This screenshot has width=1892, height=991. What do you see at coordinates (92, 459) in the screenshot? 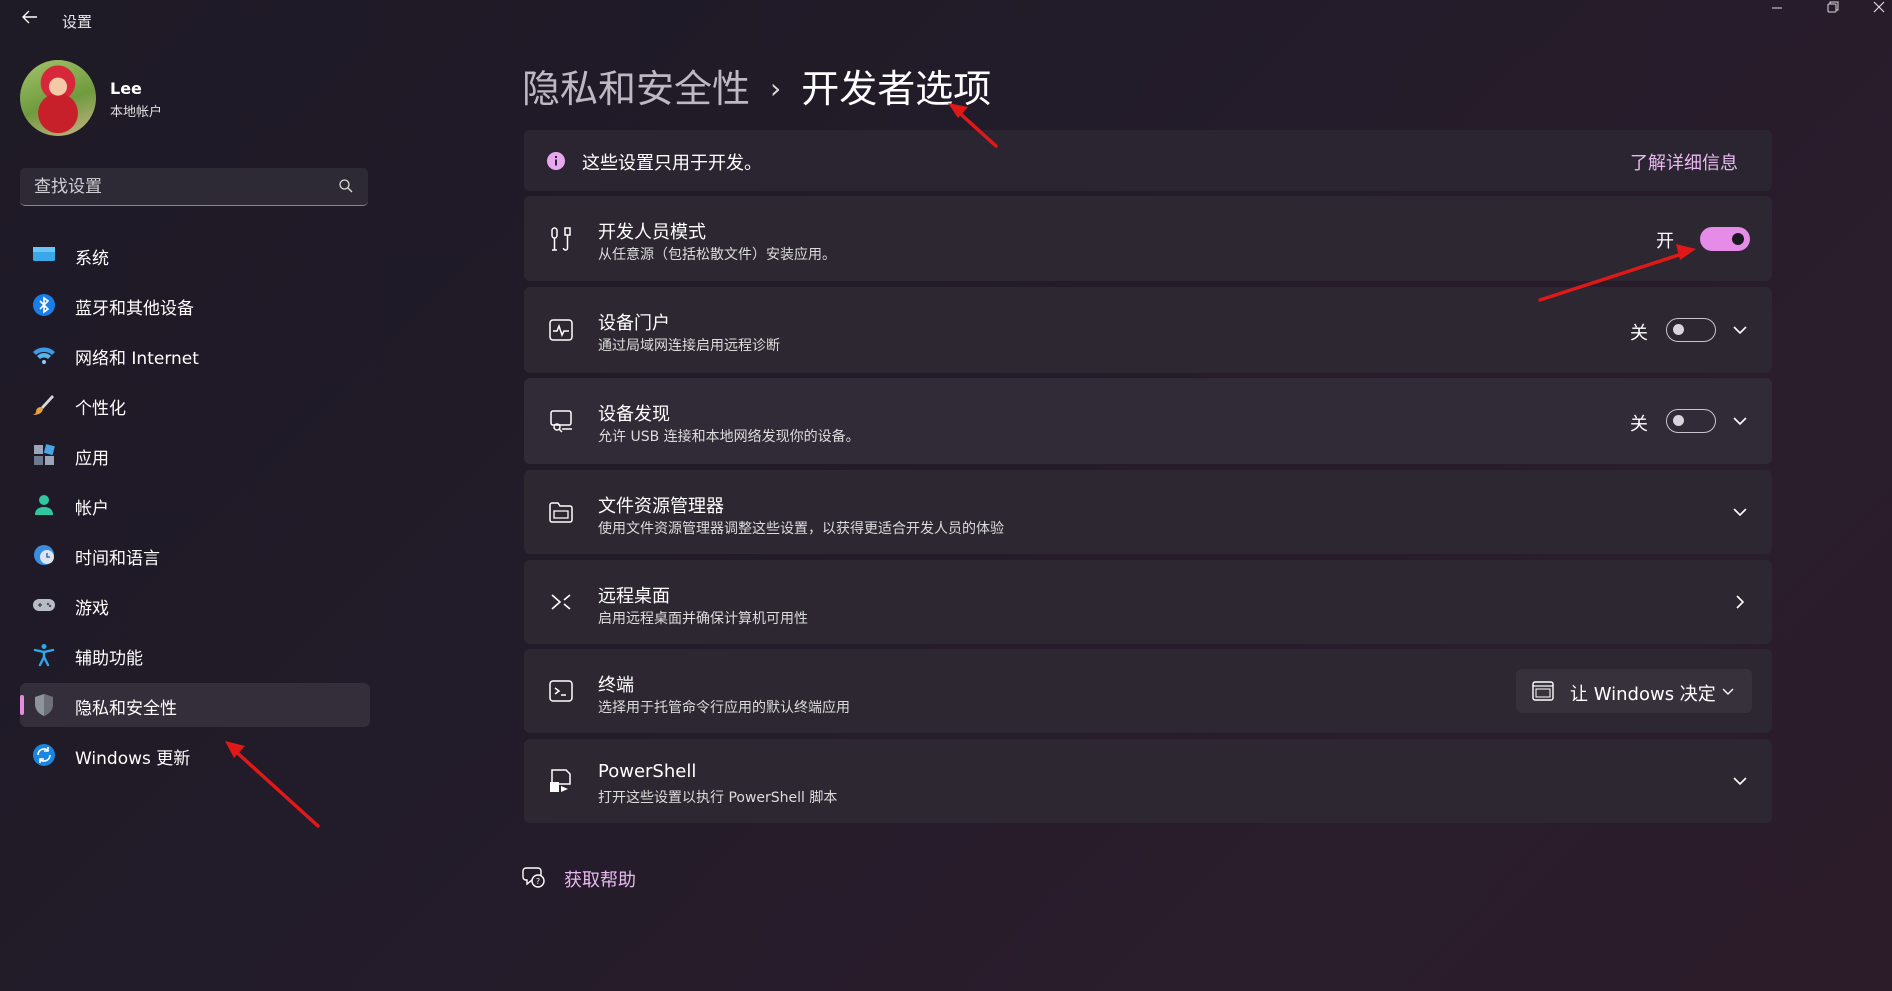
I see `sidebar-item-label: 应用` at bounding box center [92, 459].